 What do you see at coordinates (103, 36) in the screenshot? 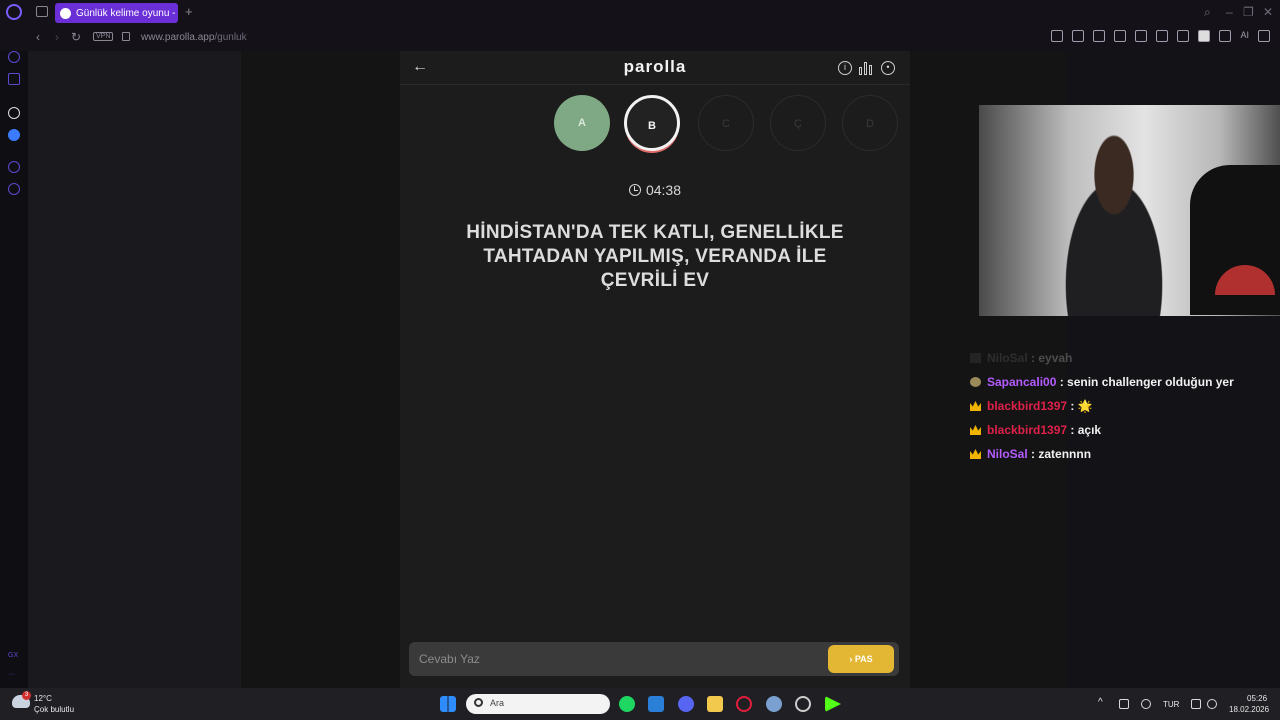
I see `vpn-badge: VPN` at bounding box center [103, 36].